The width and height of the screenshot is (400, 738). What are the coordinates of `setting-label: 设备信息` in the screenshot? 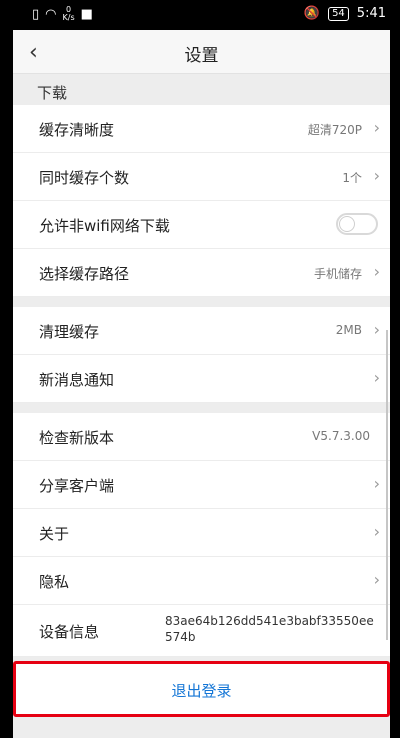 It's located at (69, 632).